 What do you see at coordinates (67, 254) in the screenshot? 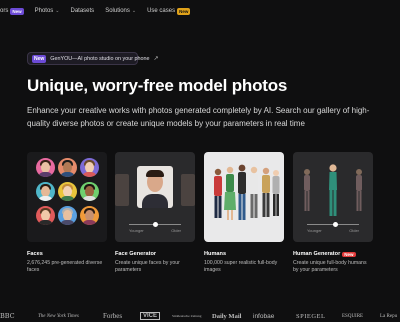
I see `card-title: Faces` at bounding box center [67, 254].